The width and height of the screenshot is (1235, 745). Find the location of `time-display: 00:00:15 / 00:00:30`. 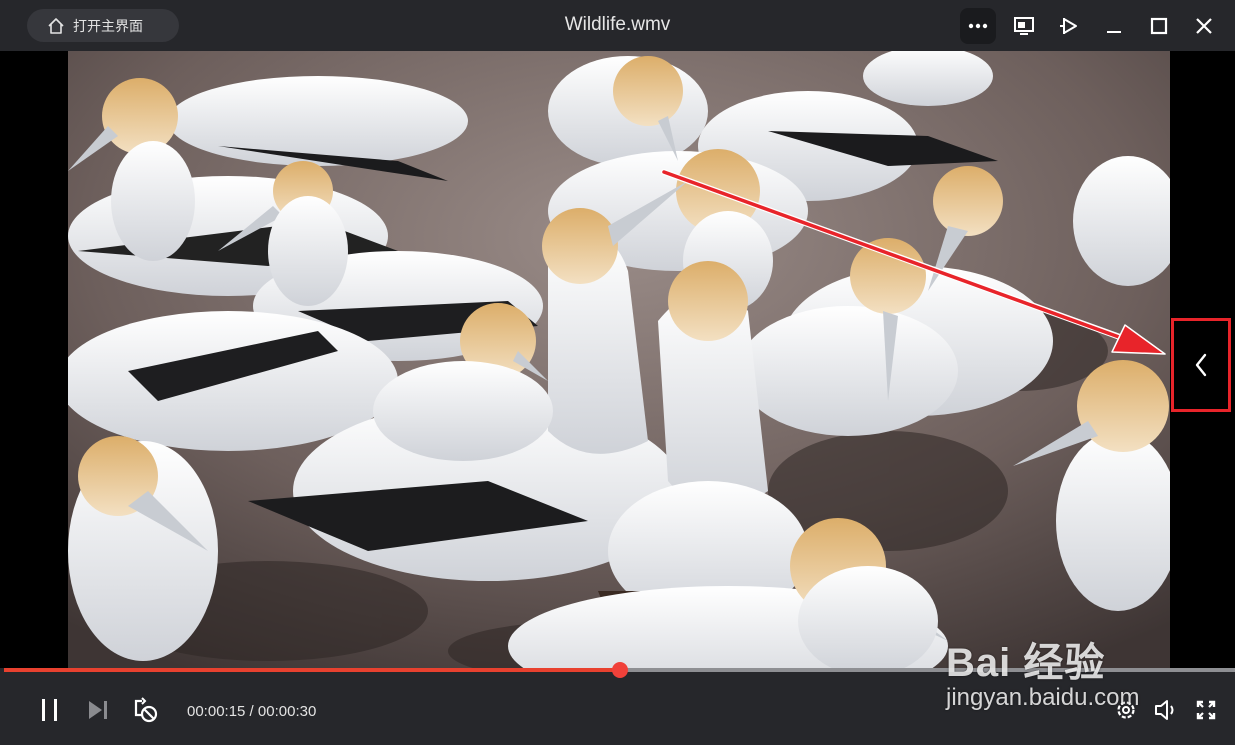

time-display: 00:00:15 / 00:00:30 is located at coordinates (251, 711).